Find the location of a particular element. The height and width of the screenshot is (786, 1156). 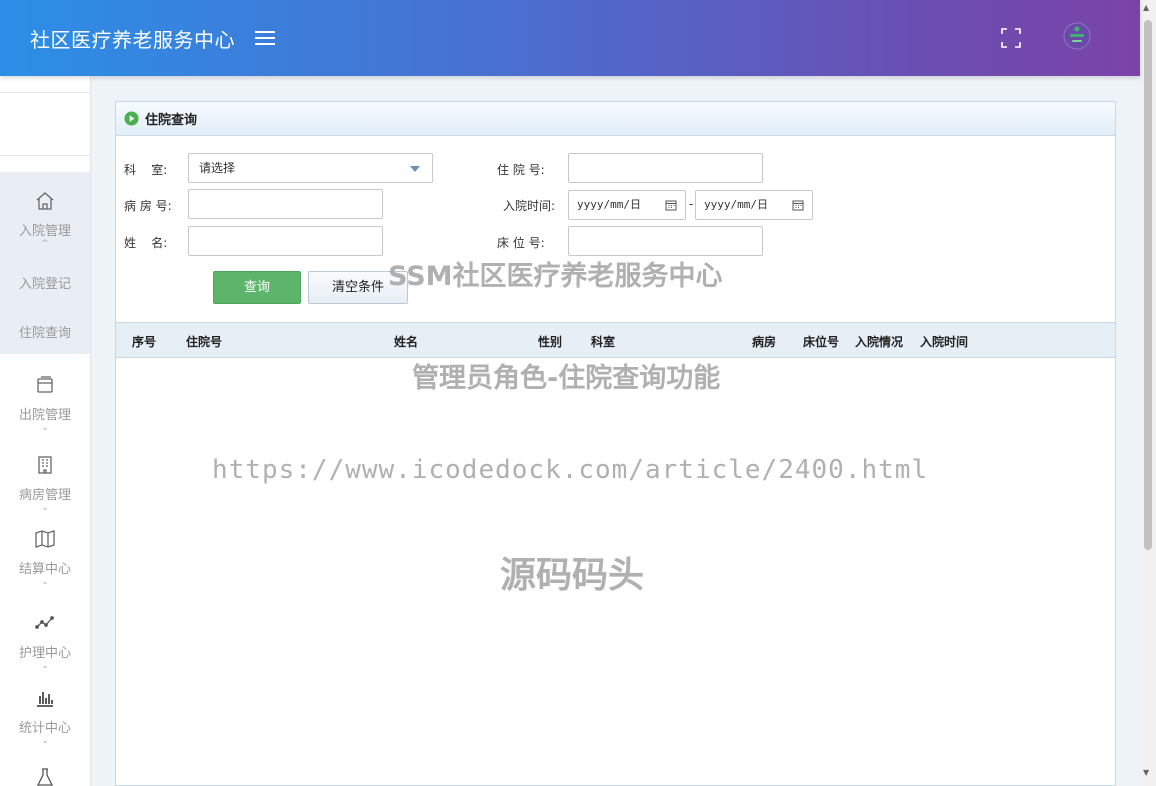

admission-no-input is located at coordinates (665, 168).